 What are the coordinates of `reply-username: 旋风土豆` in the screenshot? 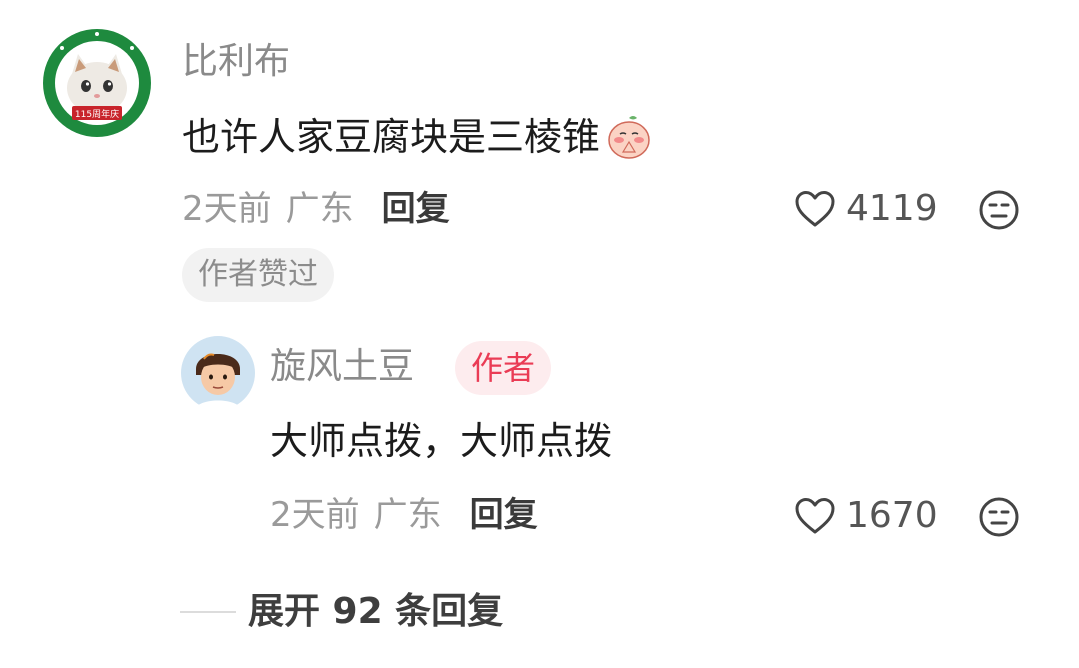 It's located at (342, 367).